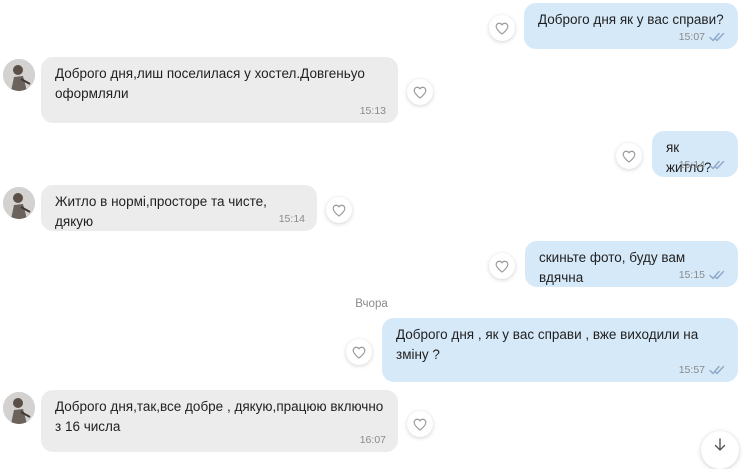  I want to click on message-meta: 15:13, so click(373, 111).